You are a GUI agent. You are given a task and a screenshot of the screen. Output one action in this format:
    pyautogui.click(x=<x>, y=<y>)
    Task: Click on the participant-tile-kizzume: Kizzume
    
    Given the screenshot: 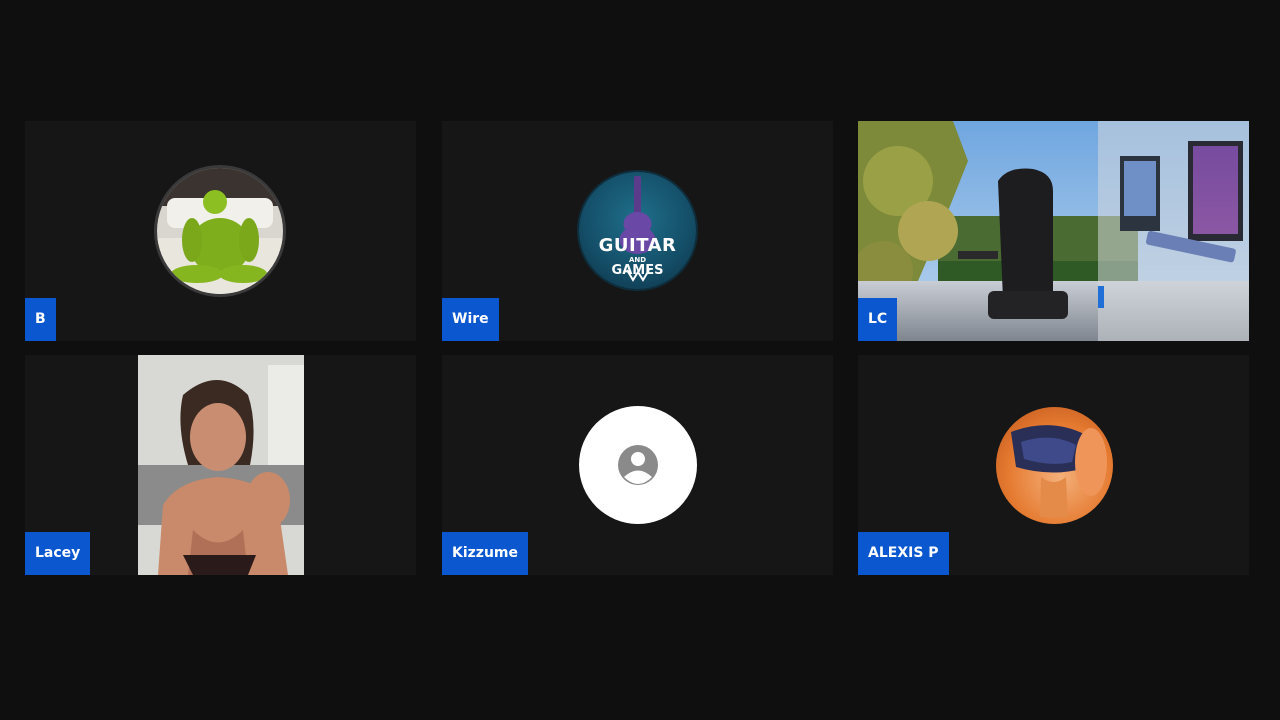 What is the action you would take?
    pyautogui.click(x=637, y=465)
    